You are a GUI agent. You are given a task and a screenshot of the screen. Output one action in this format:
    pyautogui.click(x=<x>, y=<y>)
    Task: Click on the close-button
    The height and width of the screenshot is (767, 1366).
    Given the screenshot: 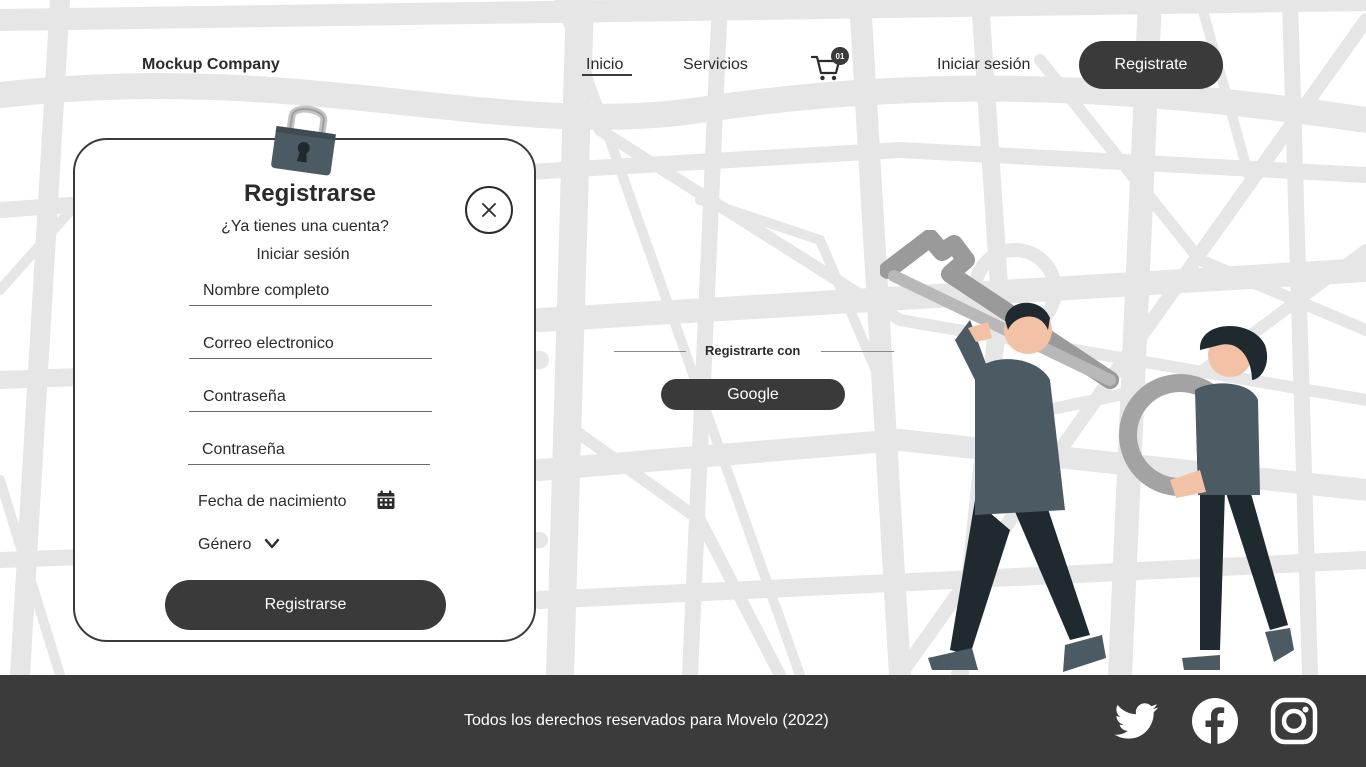 What is the action you would take?
    pyautogui.click(x=489, y=210)
    